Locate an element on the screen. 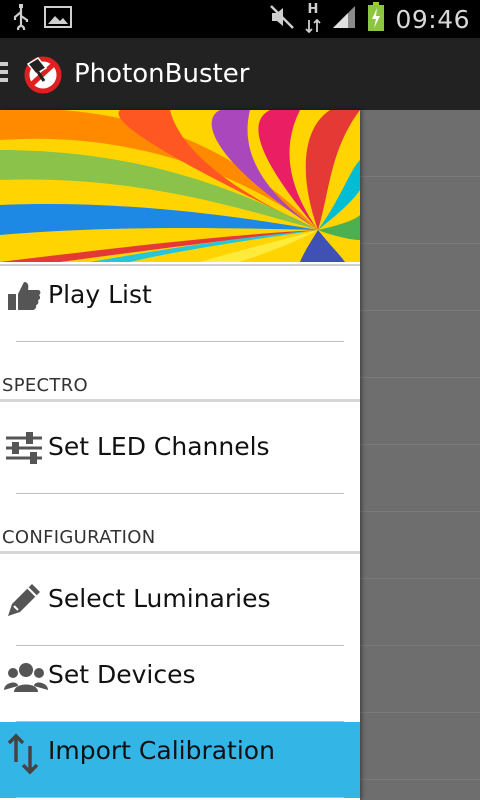  clock: 09:46 is located at coordinates (432, 19).